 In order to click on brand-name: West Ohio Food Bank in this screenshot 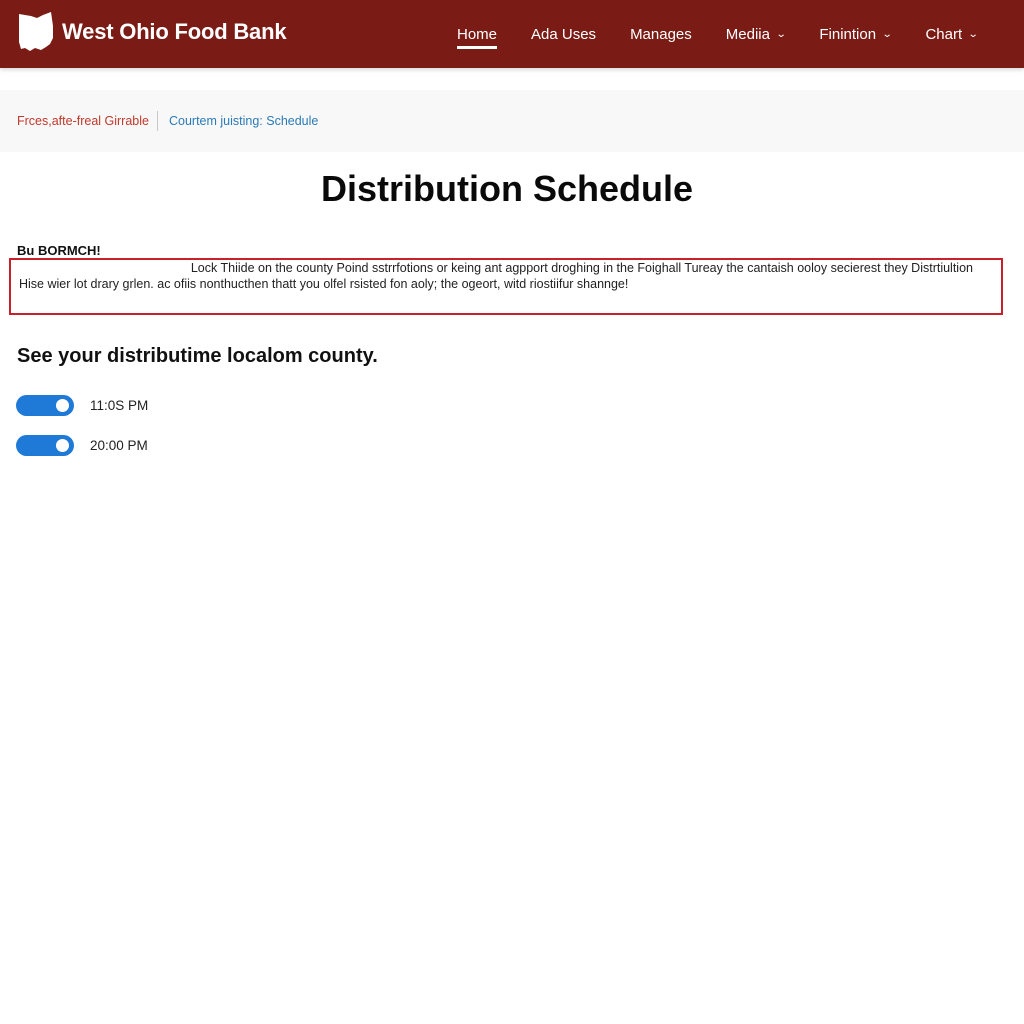, I will do `click(174, 31)`.